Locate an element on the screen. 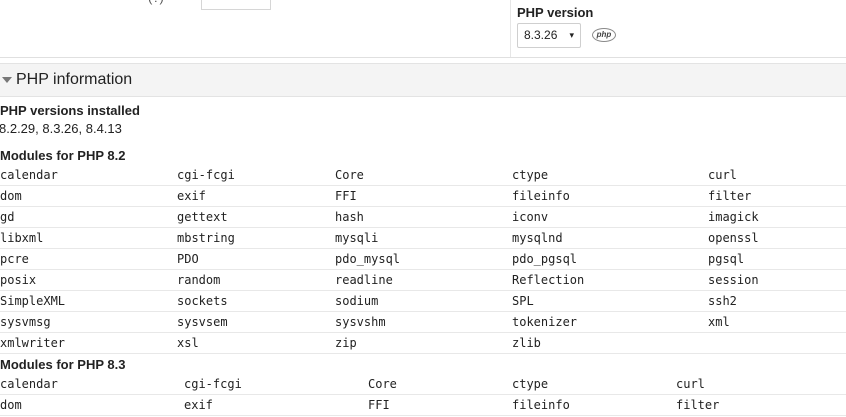 This screenshot has width=846, height=417. module-cell: iconv is located at coordinates (610, 217).